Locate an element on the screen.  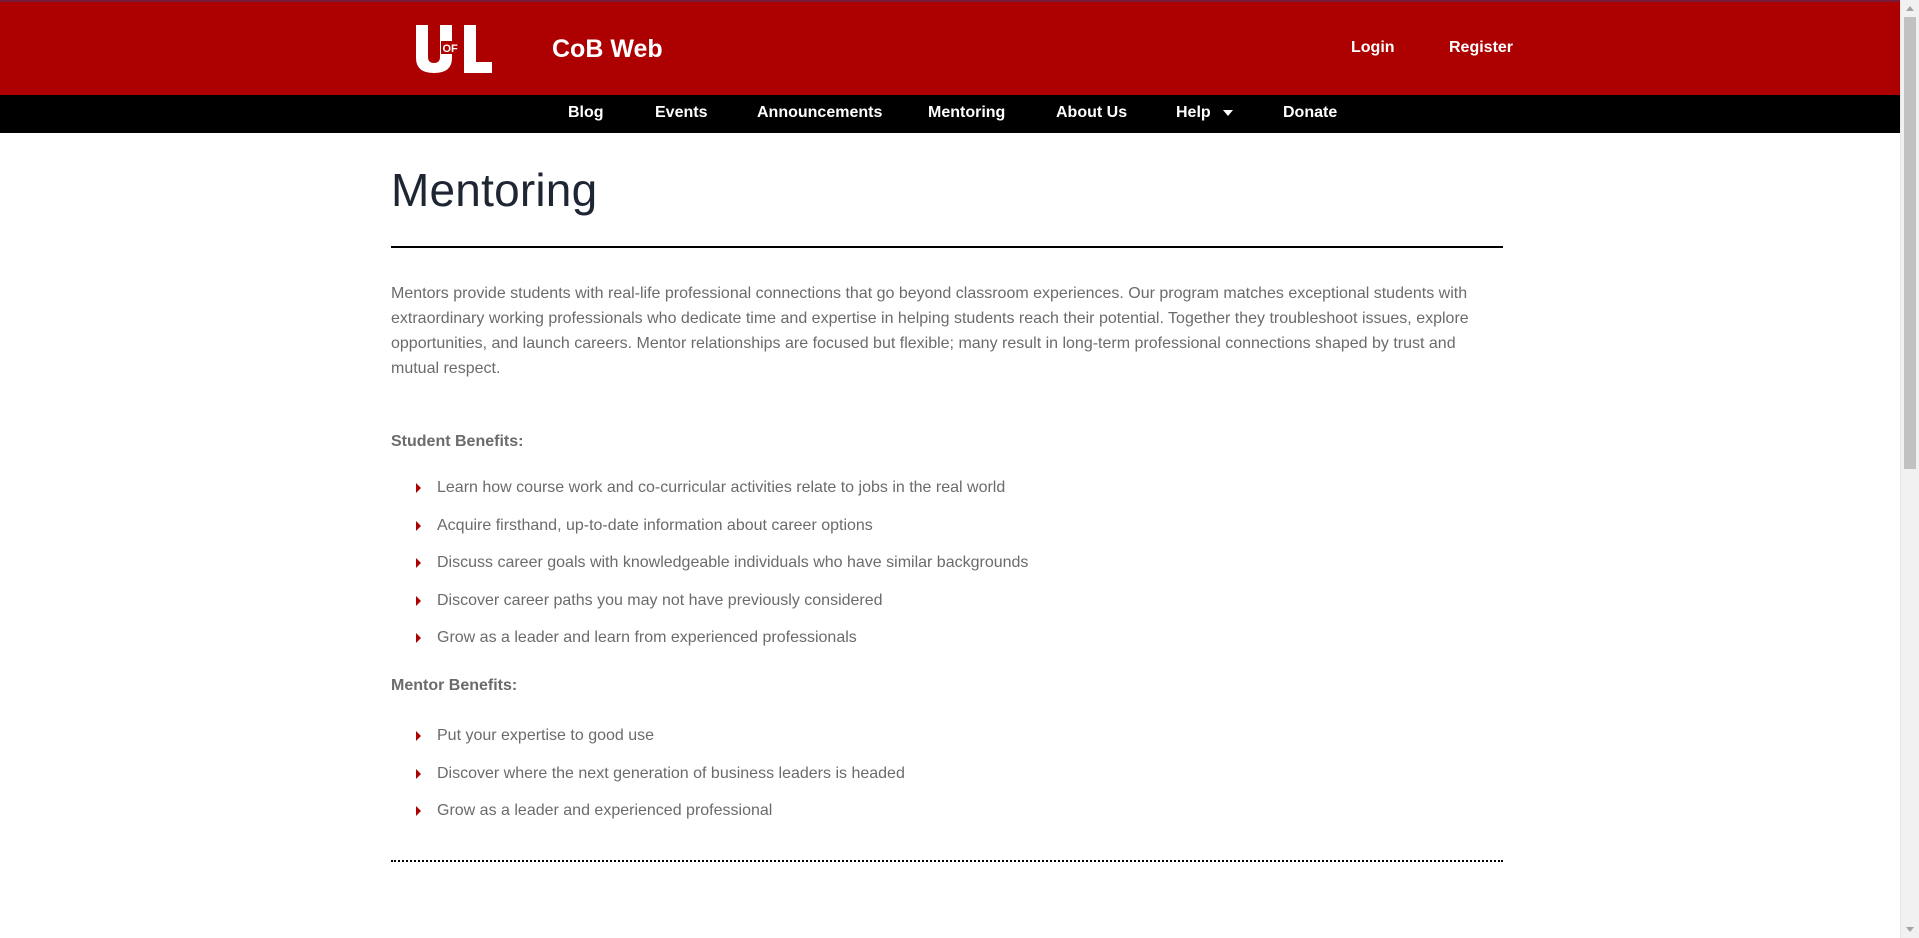
section-divider is located at coordinates (947, 861).